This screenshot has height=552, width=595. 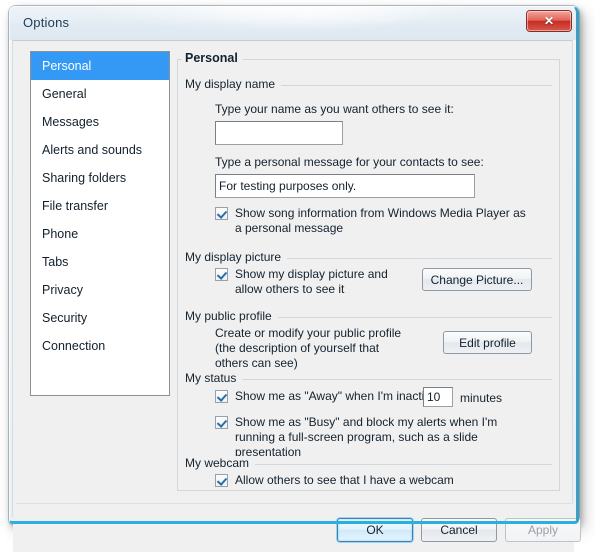 What do you see at coordinates (214, 378) in the screenshot?
I see `group-label-status: My status` at bounding box center [214, 378].